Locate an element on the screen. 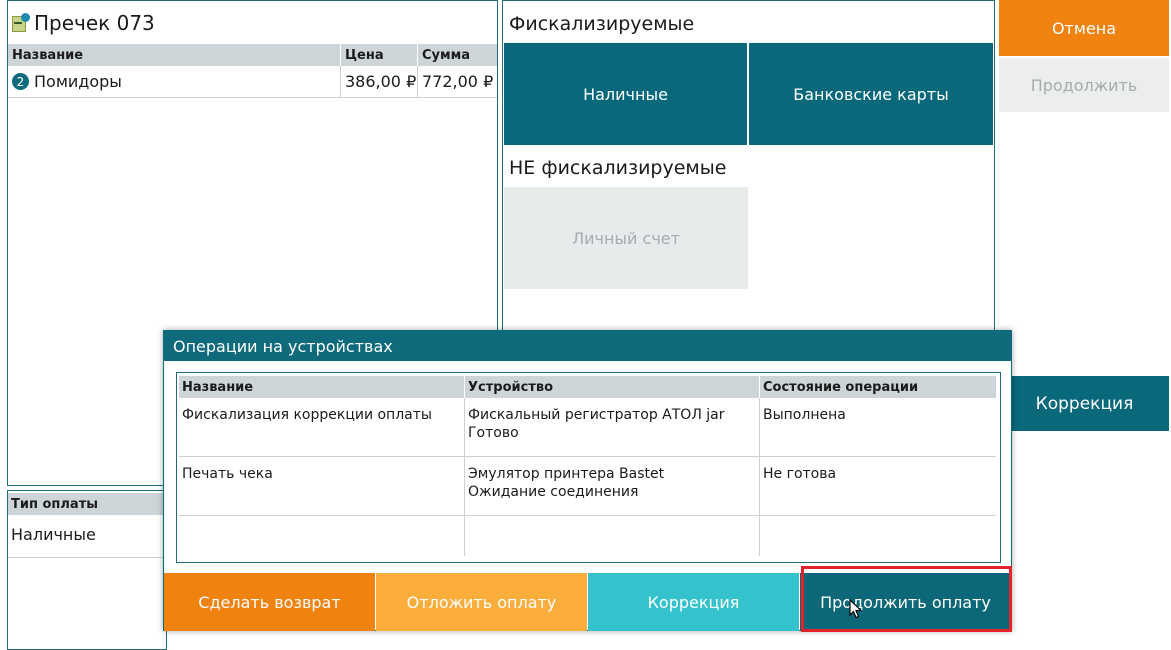 This screenshot has height=650, width=1171. personal-account-button: Личный счет is located at coordinates (626, 238).